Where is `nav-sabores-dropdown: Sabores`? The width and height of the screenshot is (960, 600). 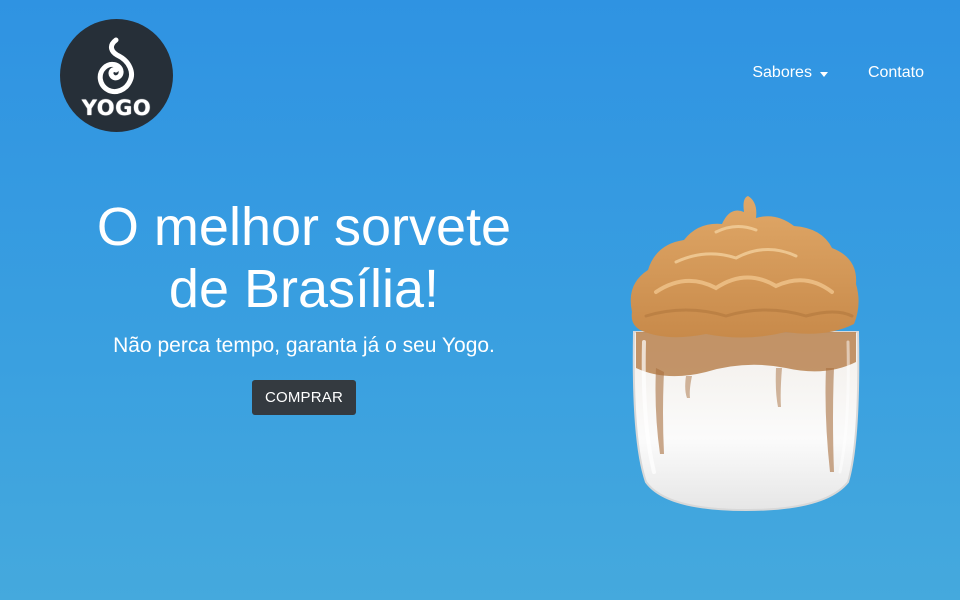 nav-sabores-dropdown: Sabores is located at coordinates (790, 73).